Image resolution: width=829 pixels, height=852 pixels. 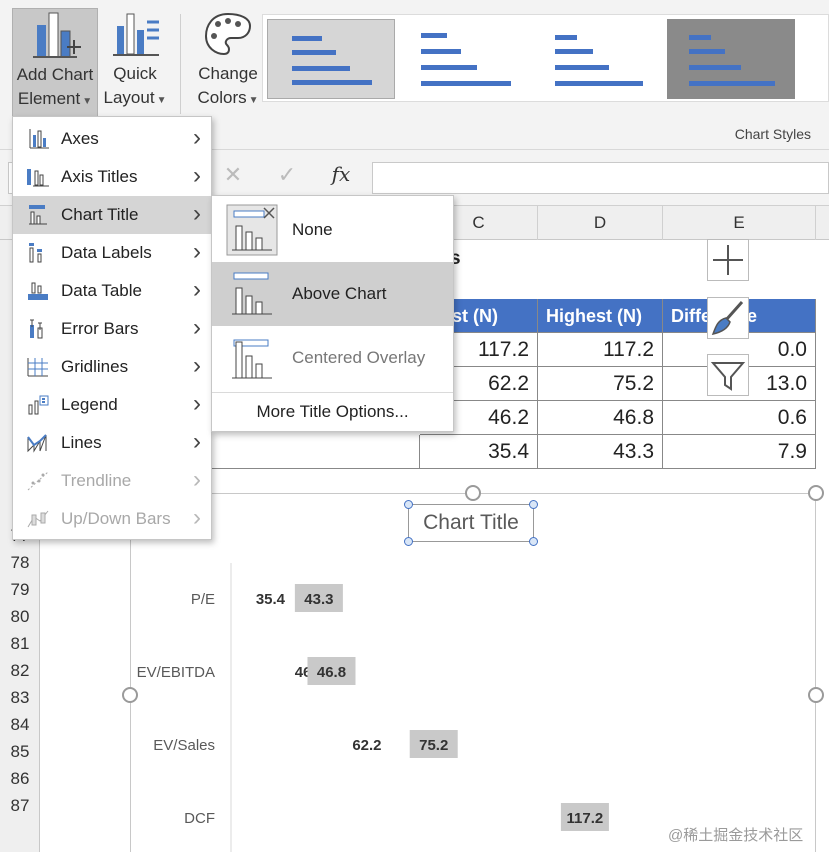 What do you see at coordinates (38, 215) in the screenshot?
I see `chart-title-icon` at bounding box center [38, 215].